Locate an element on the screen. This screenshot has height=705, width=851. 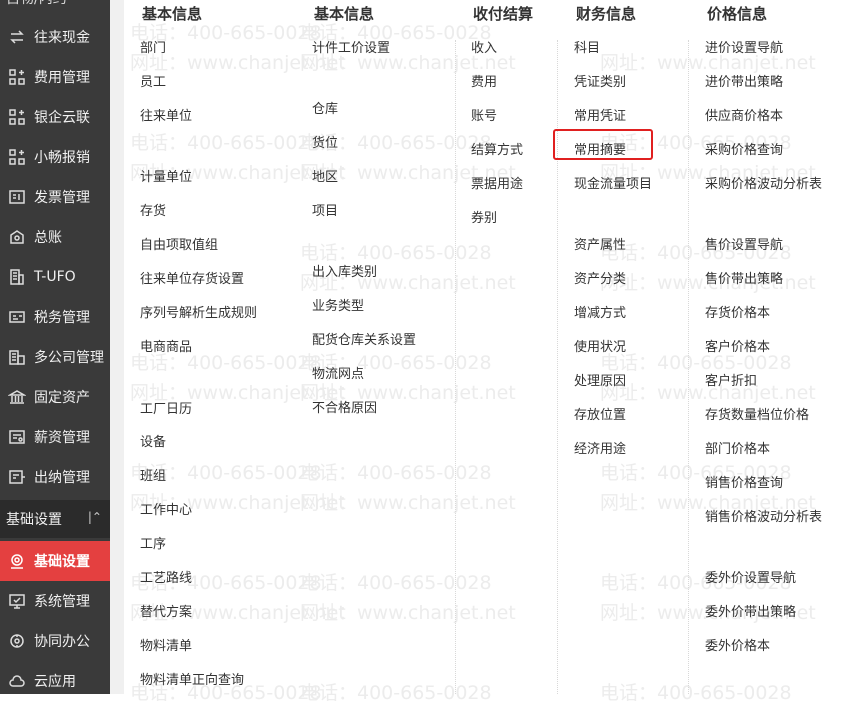
menu-item-customer-discount: 客户折扣 is located at coordinates (731, 379).